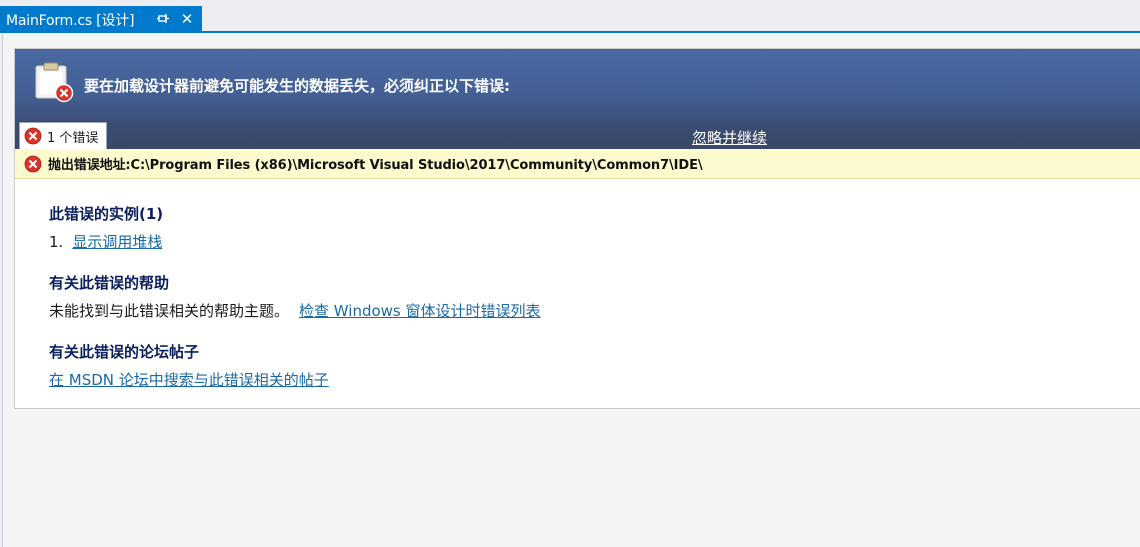 This screenshot has width=1140, height=547. I want to click on help-line: 未能找到与此错误相关的帮助主题。 检查 Windows 窗体设计时错误列表, so click(295, 310).